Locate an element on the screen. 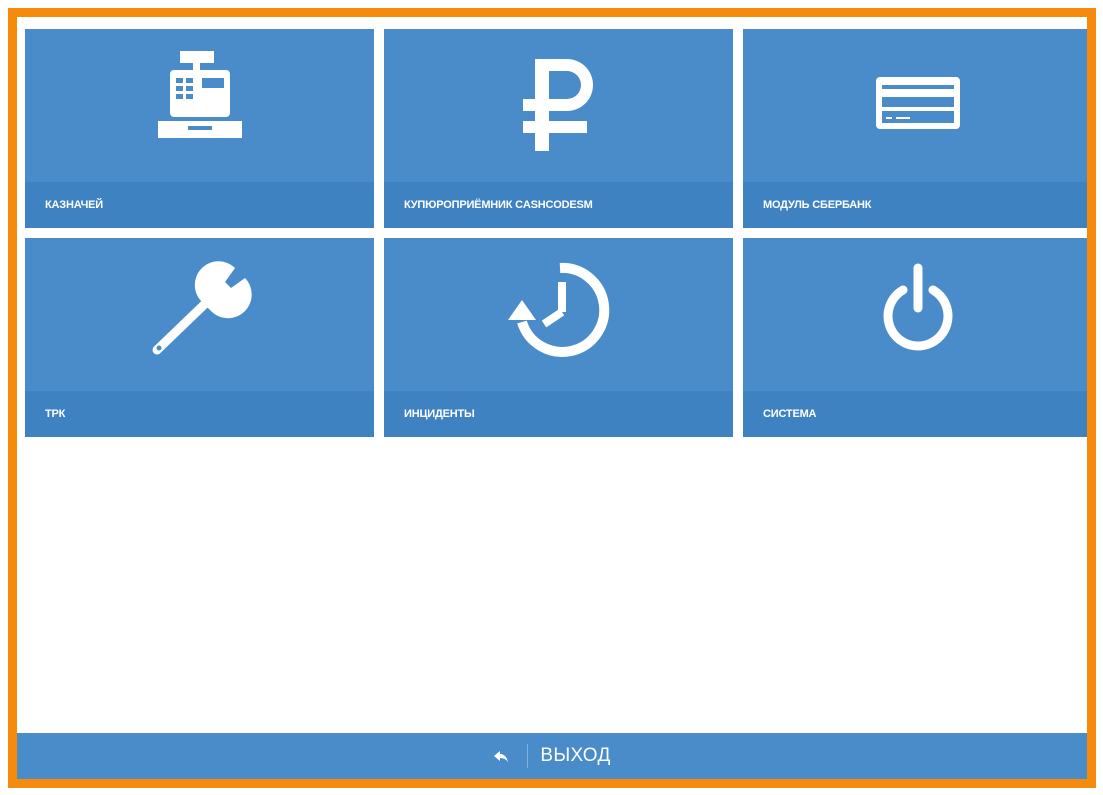 This screenshot has width=1103, height=795. tile-label-bar: ТРК is located at coordinates (199, 414).